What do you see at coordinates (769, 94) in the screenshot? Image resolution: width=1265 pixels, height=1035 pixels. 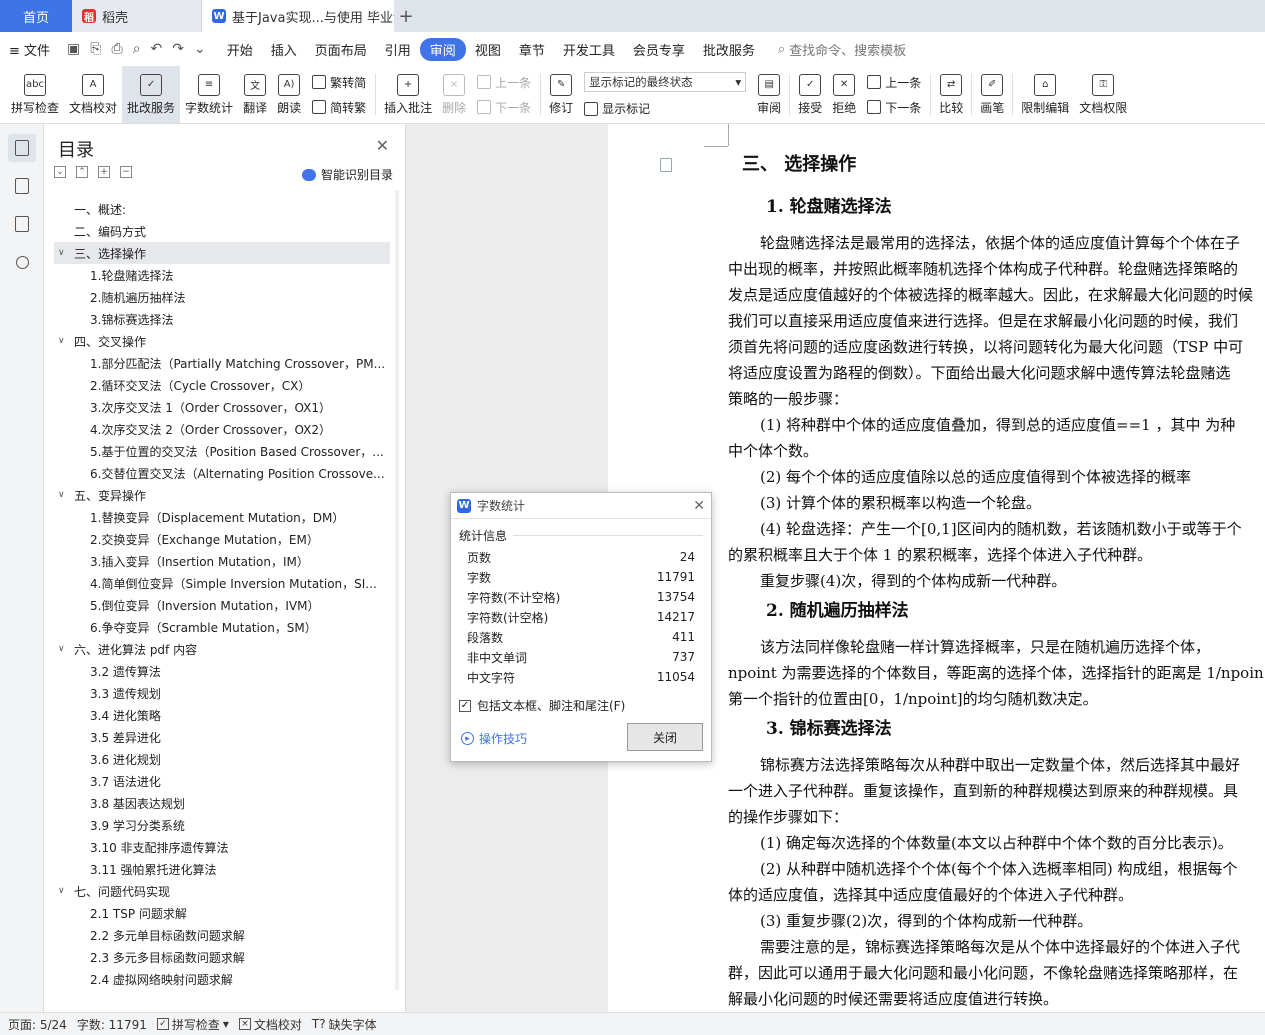 I see `review-pane-button: ▤ 审阅` at bounding box center [769, 94].